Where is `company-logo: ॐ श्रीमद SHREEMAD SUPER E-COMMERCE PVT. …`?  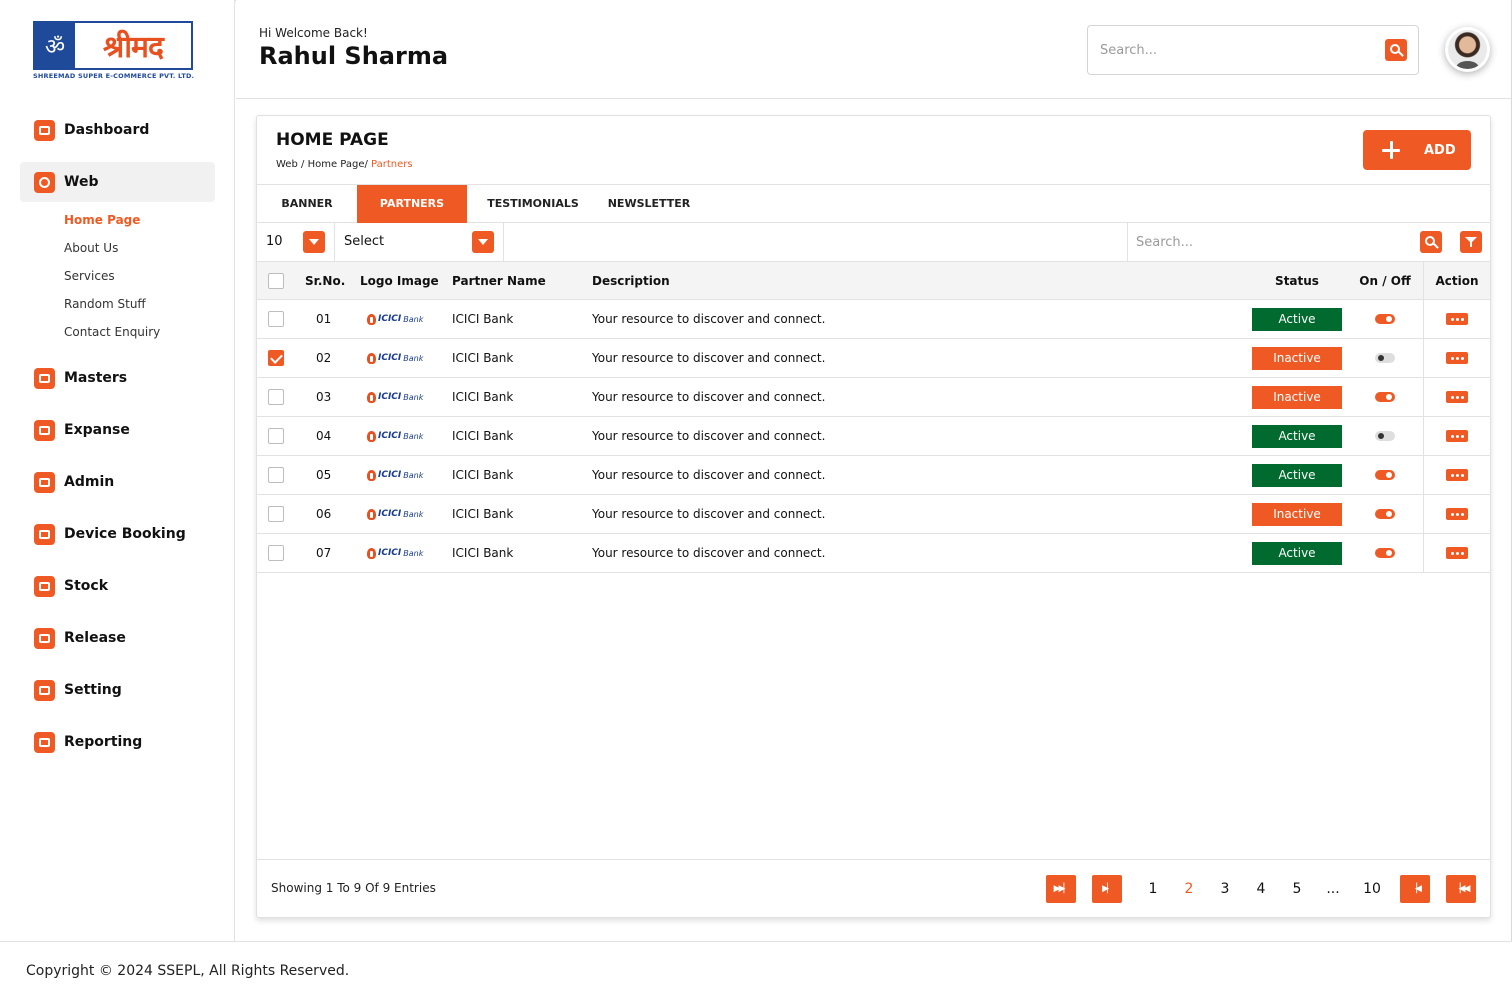 company-logo: ॐ श्रीमद SHREEMAD SUPER E-COMMERCE PVT. … is located at coordinates (114, 50).